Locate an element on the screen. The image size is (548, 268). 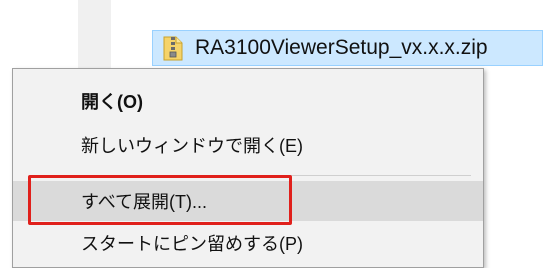
navigation-pane is located at coordinates (94, 35).